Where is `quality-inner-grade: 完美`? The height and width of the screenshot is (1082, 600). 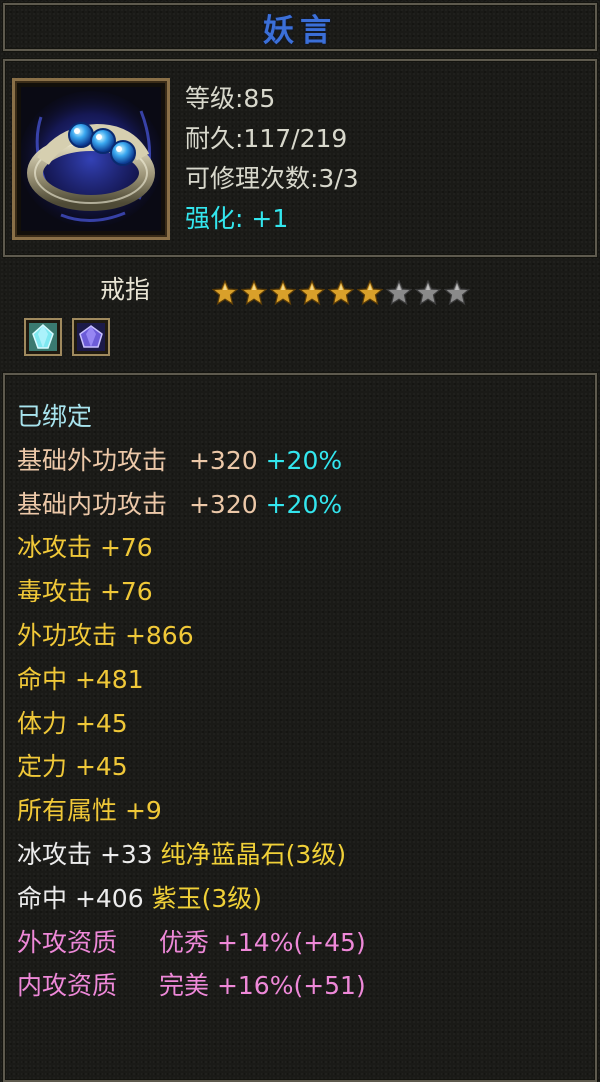 quality-inner-grade: 完美 is located at coordinates (183, 986).